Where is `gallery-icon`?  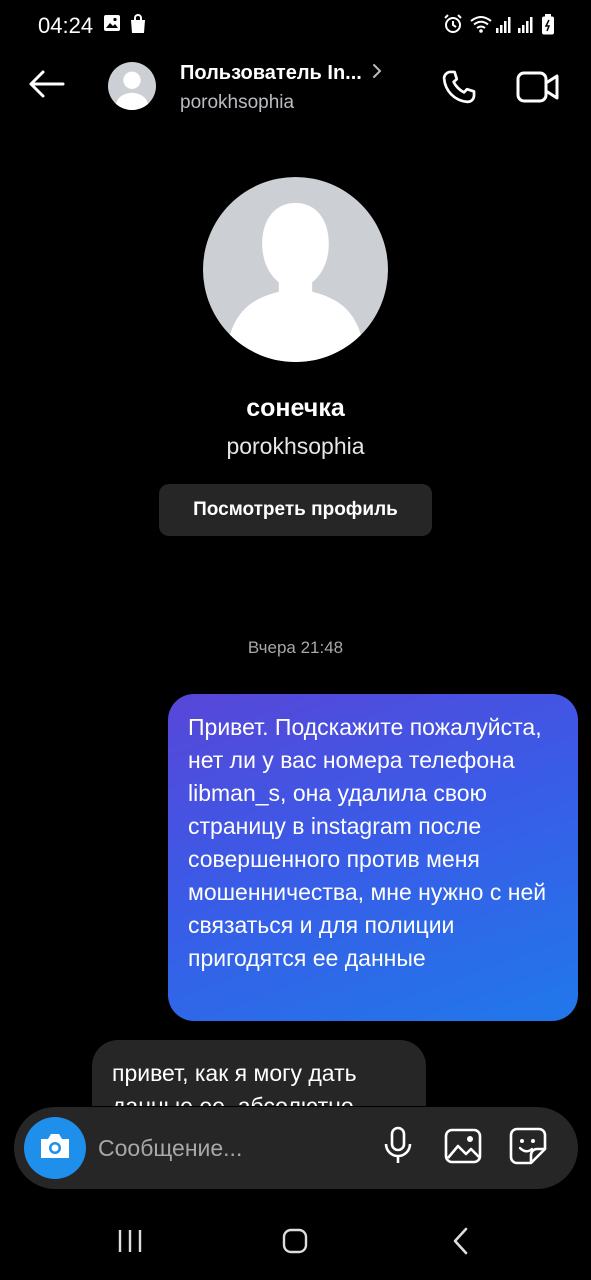
gallery-icon is located at coordinates (112, 25).